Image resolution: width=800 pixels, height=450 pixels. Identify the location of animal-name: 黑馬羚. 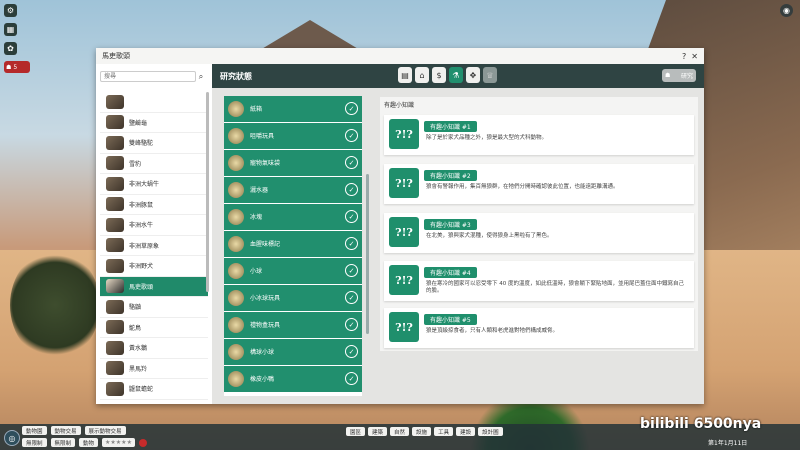
(138, 369).